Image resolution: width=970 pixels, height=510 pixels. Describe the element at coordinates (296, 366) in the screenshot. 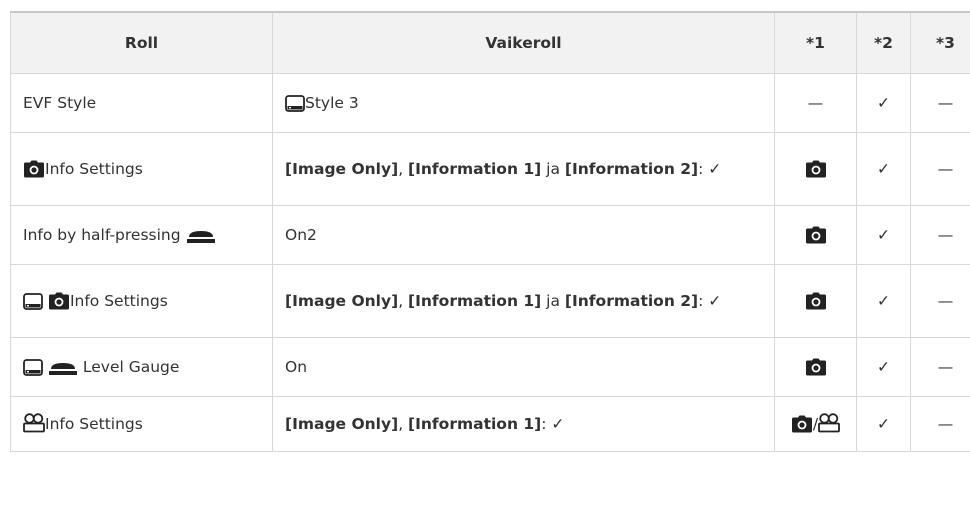

I see `setting-value: On` at that location.